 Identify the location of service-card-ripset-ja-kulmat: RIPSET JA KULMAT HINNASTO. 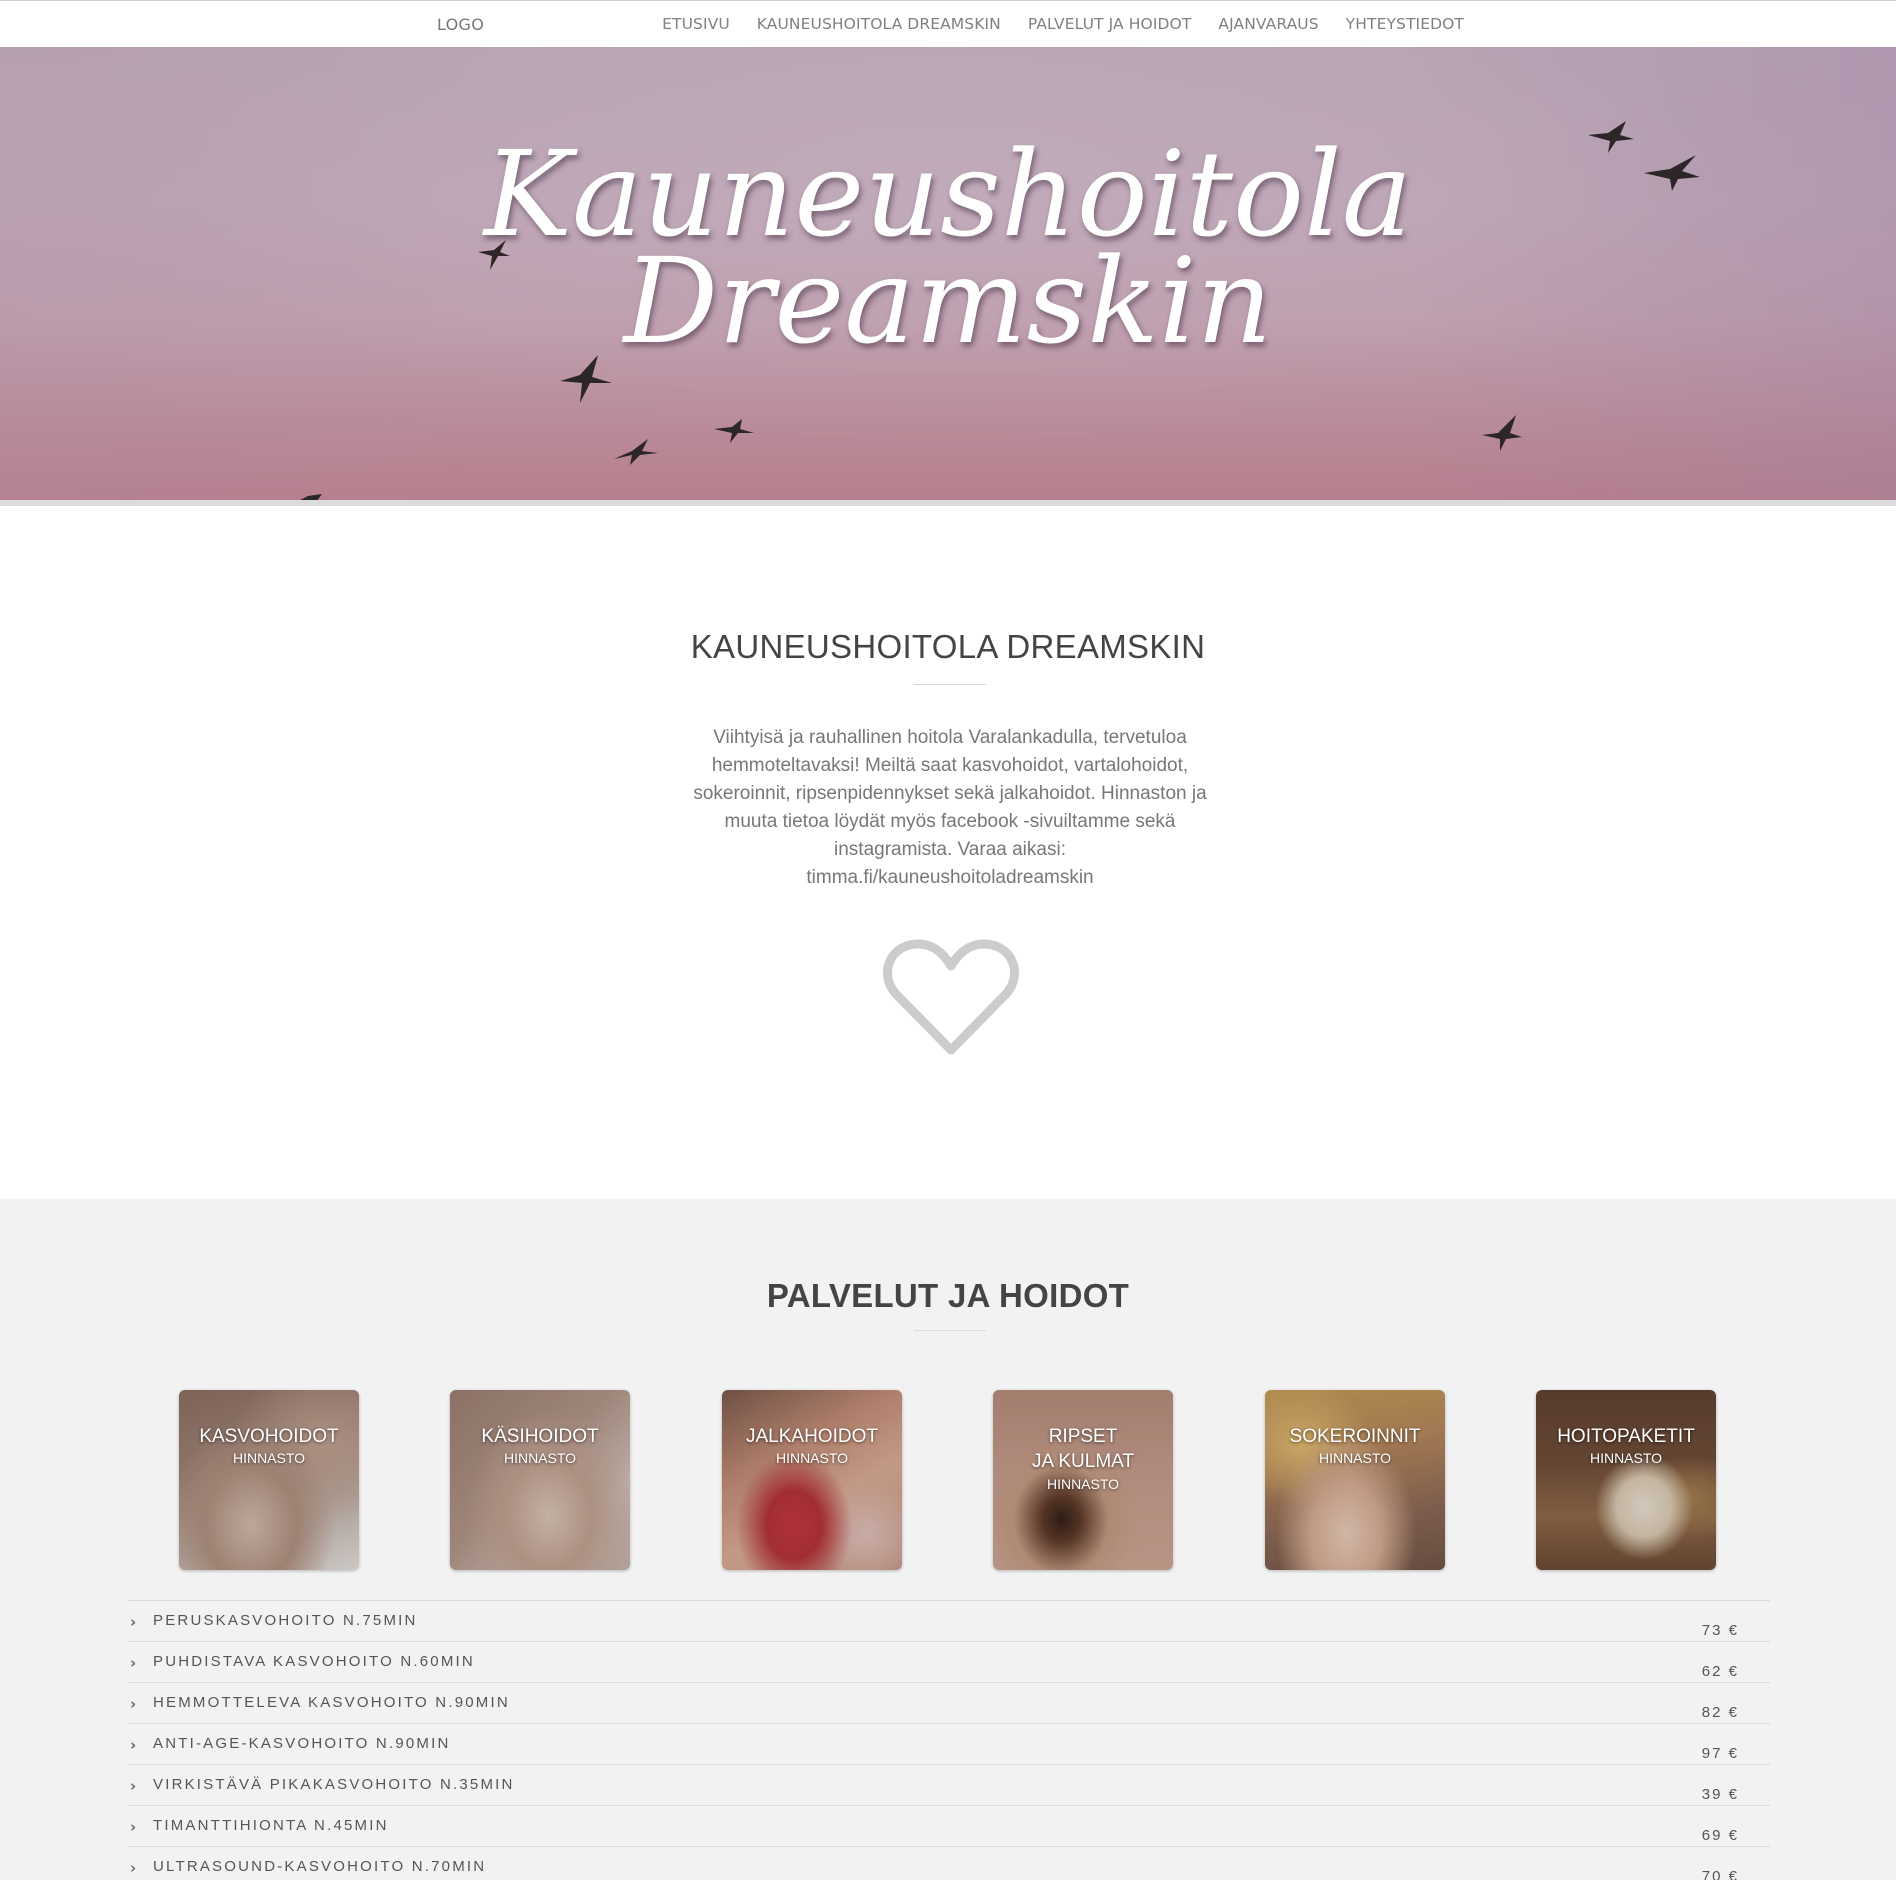
(1083, 1480).